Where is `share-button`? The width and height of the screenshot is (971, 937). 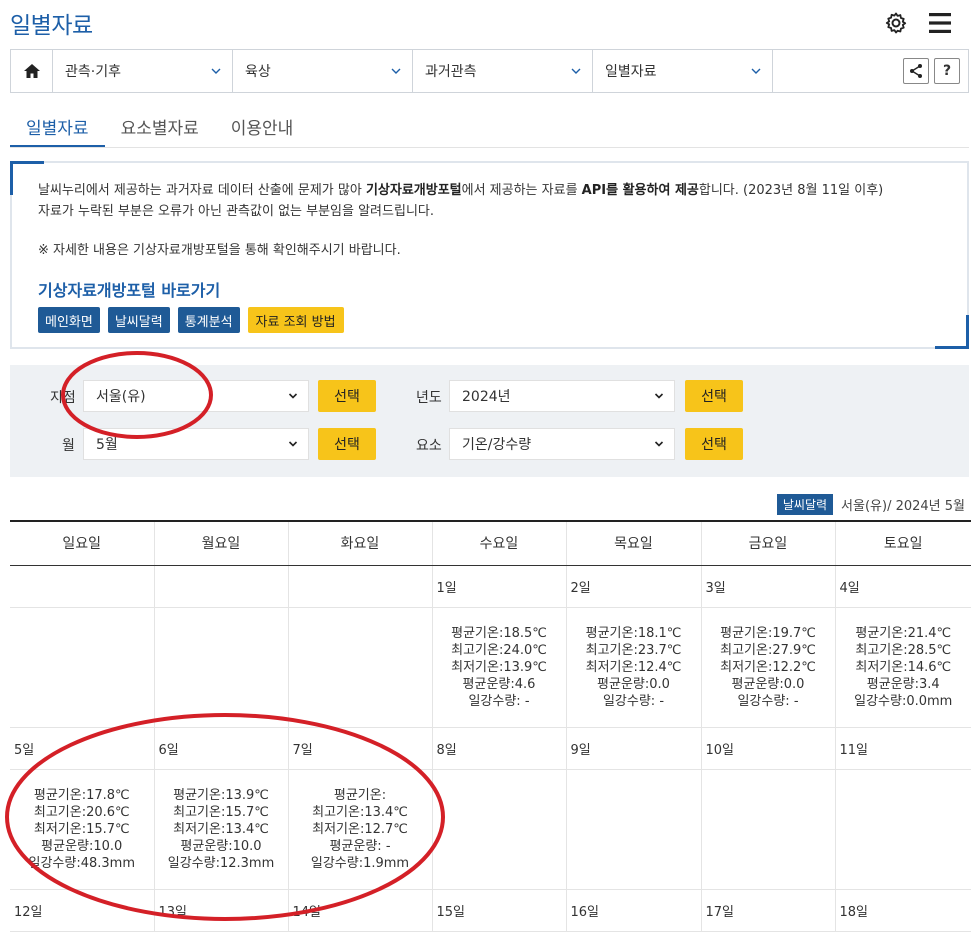 share-button is located at coordinates (916, 71).